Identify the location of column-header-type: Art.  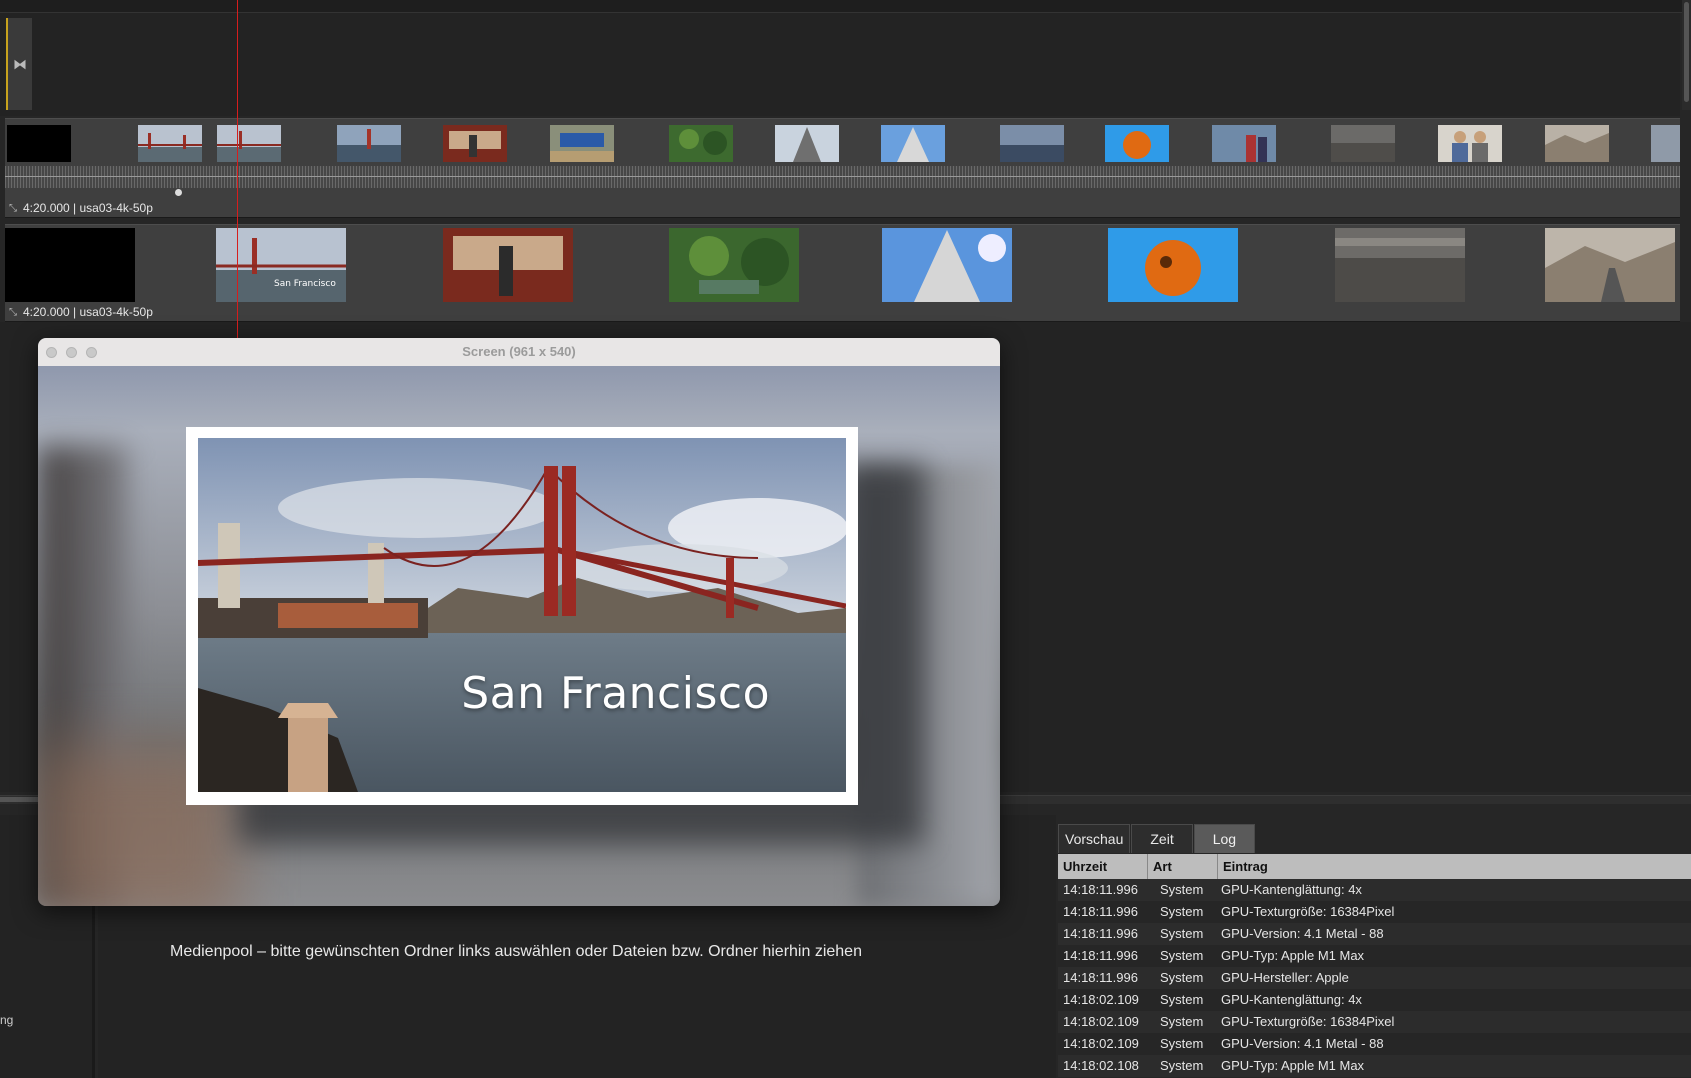
(1183, 866).